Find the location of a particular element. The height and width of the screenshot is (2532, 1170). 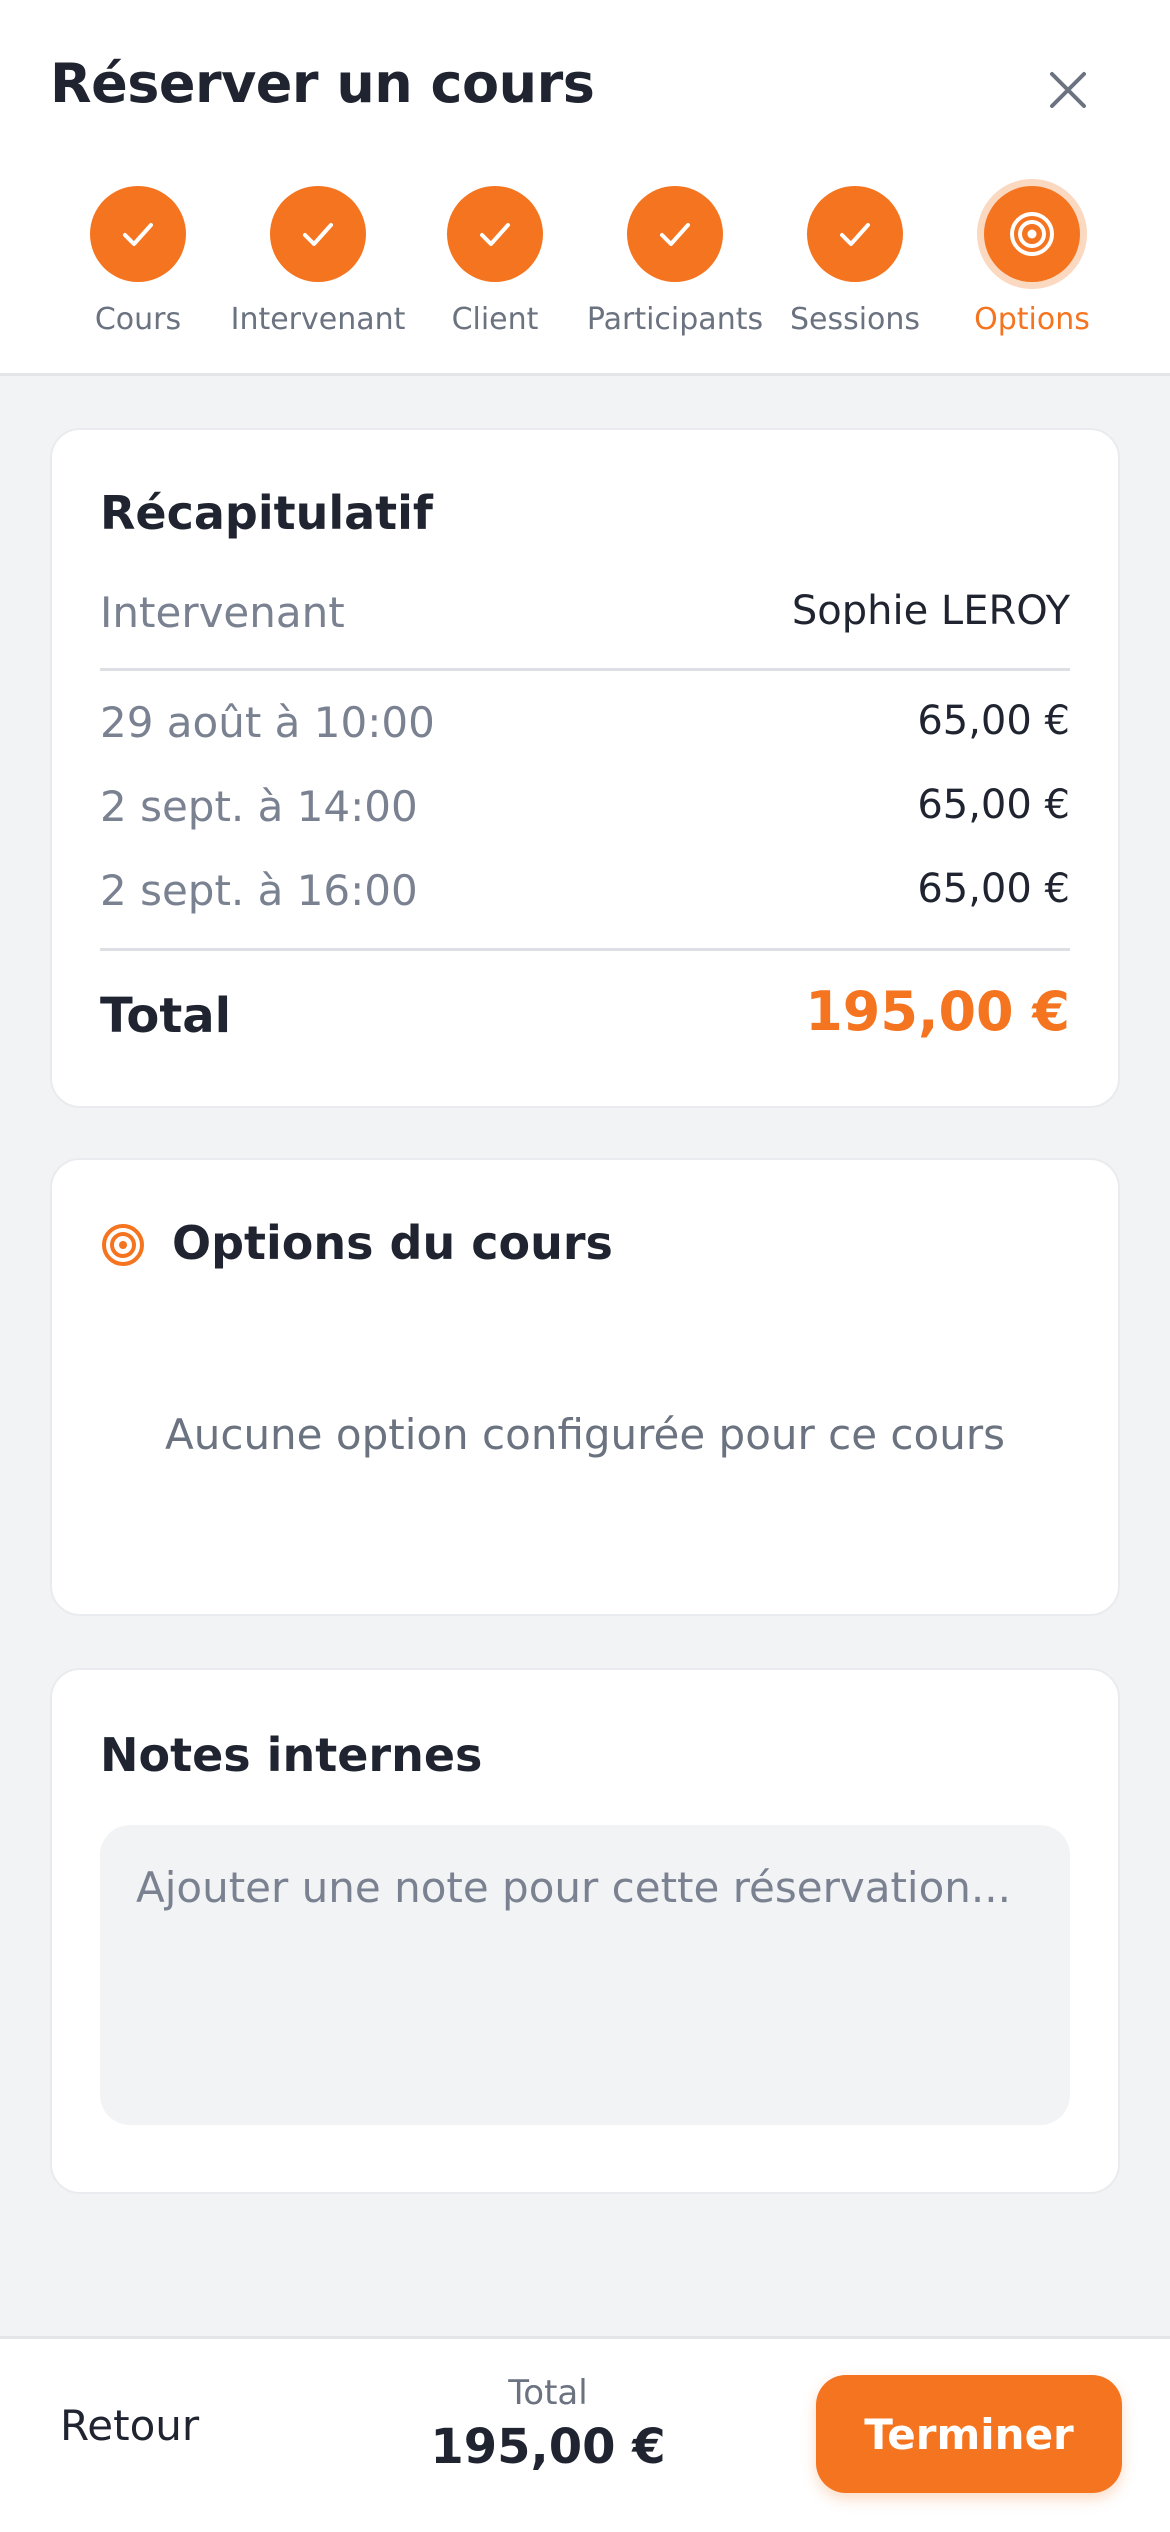

step-sessions: Sessions is located at coordinates (855, 261).